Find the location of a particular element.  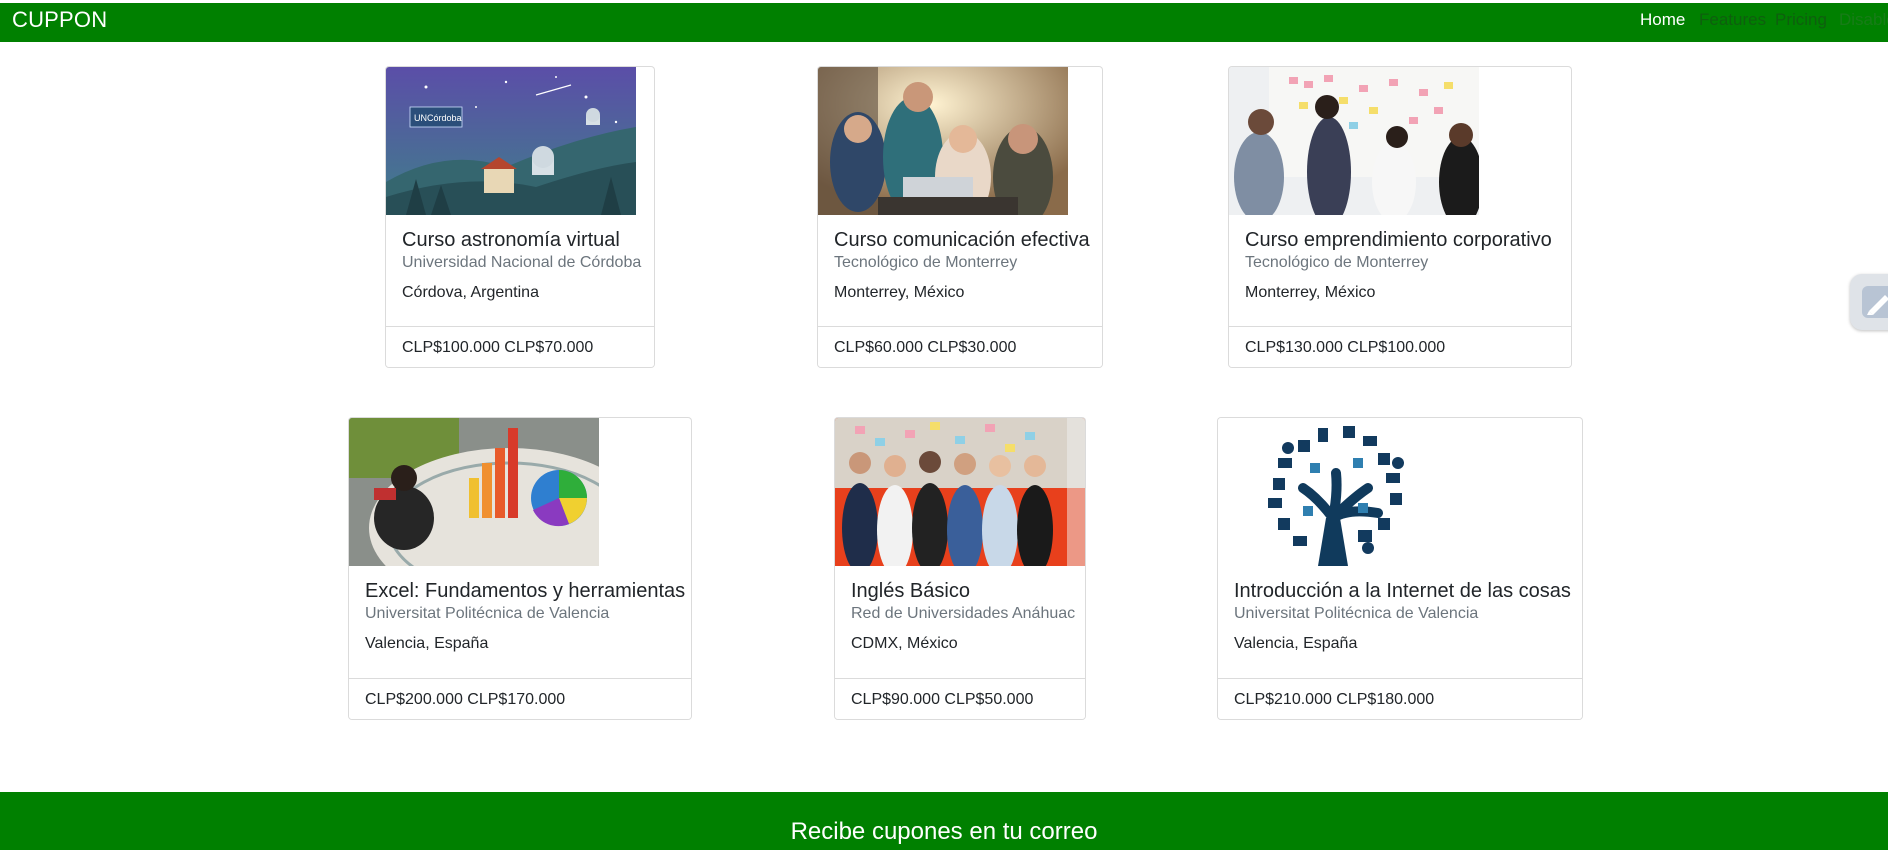

course-image-english is located at coordinates (960, 492).